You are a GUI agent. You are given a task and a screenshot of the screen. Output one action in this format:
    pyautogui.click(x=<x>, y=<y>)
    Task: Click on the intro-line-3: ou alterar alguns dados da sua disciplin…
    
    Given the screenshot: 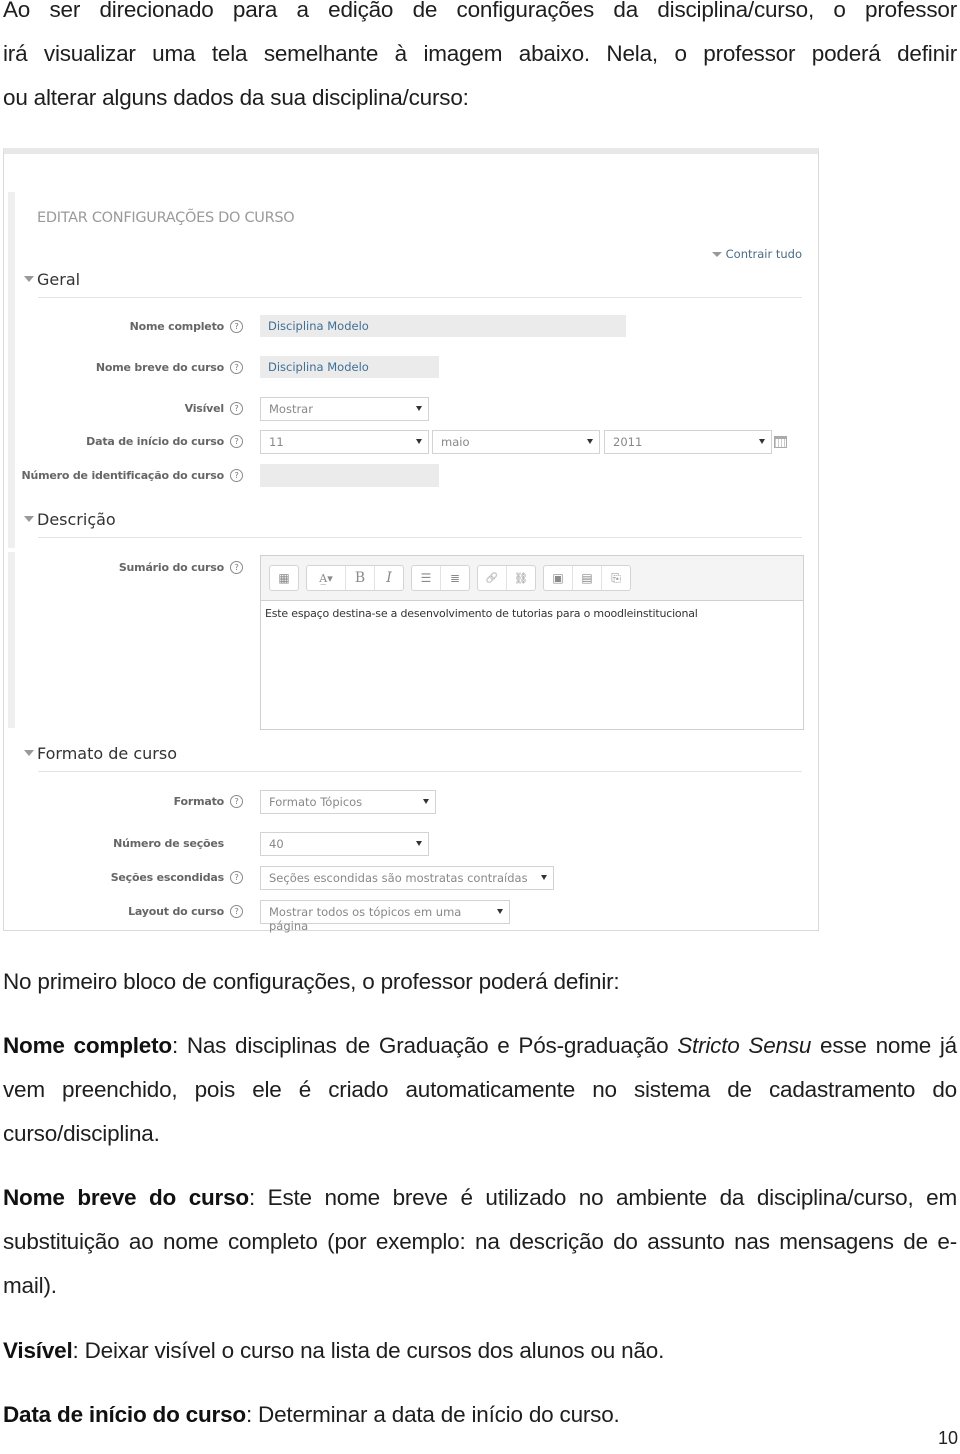 What is the action you would take?
    pyautogui.click(x=236, y=97)
    